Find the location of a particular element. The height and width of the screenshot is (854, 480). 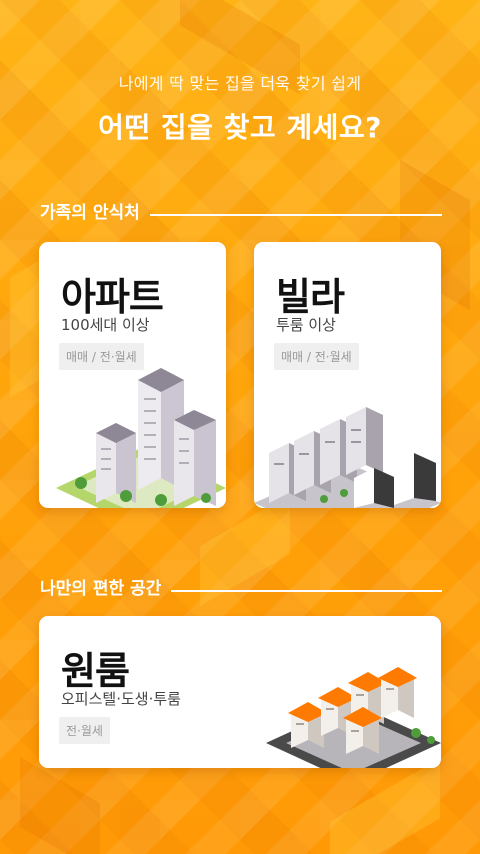

section-family-home: 가족의 안식처 is located at coordinates (241, 210).